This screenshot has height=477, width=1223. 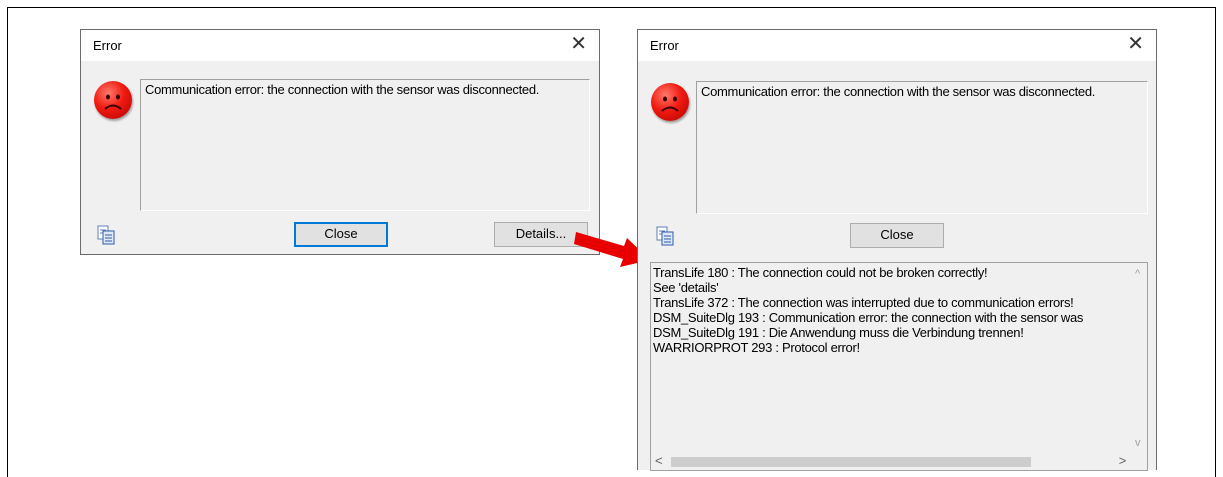 What do you see at coordinates (756, 347) in the screenshot?
I see `details-line: WARRIORPROT 293 : Protocol error!` at bounding box center [756, 347].